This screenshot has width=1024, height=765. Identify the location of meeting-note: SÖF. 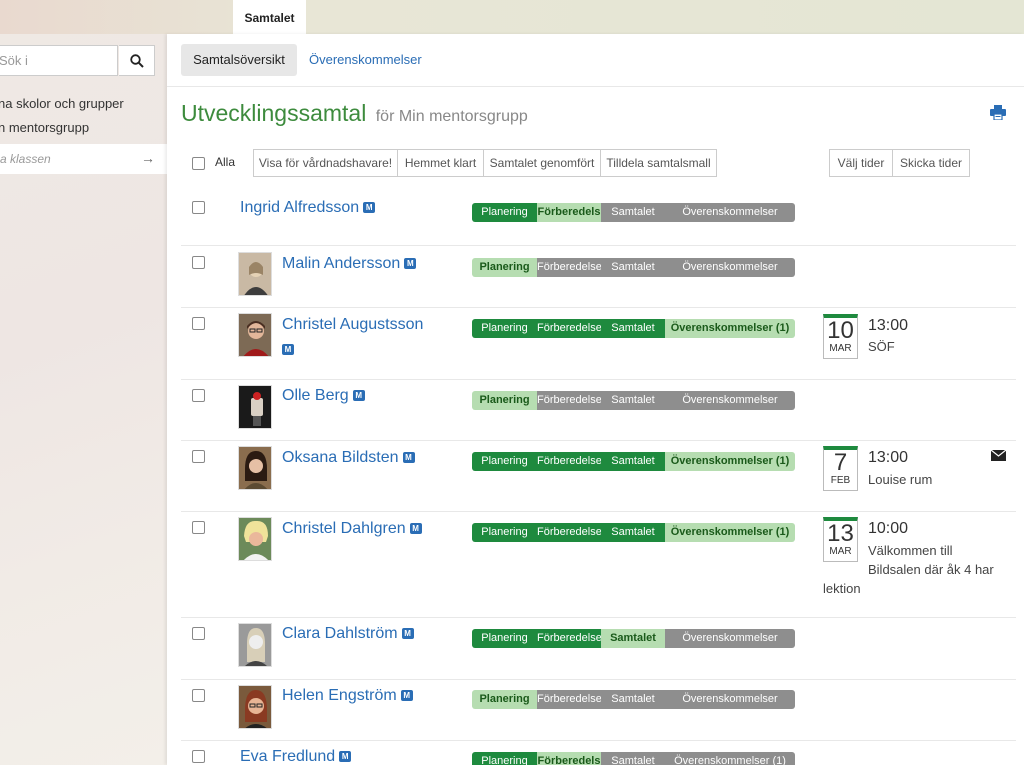
(881, 346).